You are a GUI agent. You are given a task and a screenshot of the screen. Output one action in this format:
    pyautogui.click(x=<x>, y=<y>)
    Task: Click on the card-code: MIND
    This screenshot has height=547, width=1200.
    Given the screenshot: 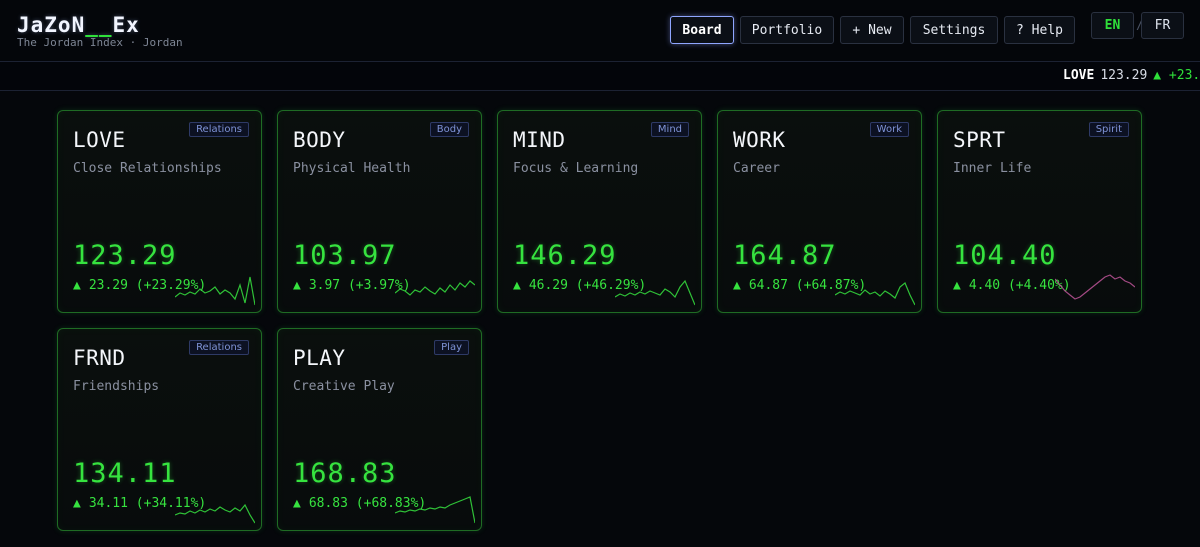 What is the action you would take?
    pyautogui.click(x=539, y=140)
    